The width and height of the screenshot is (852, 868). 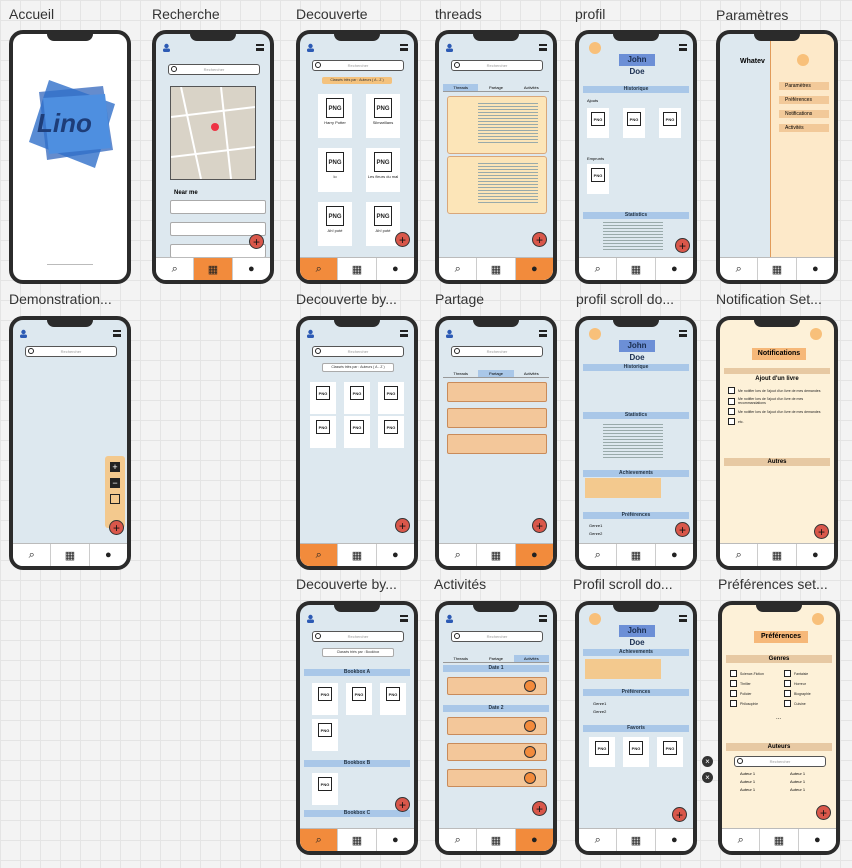 I want to click on author-search-input: Rechercher, so click(x=780, y=761).